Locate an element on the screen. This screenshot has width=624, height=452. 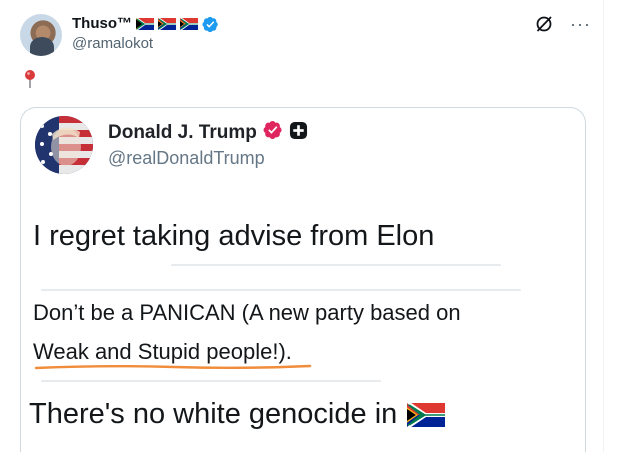
quote-line-3: Weak and Stupid people!). is located at coordinates (162, 351).